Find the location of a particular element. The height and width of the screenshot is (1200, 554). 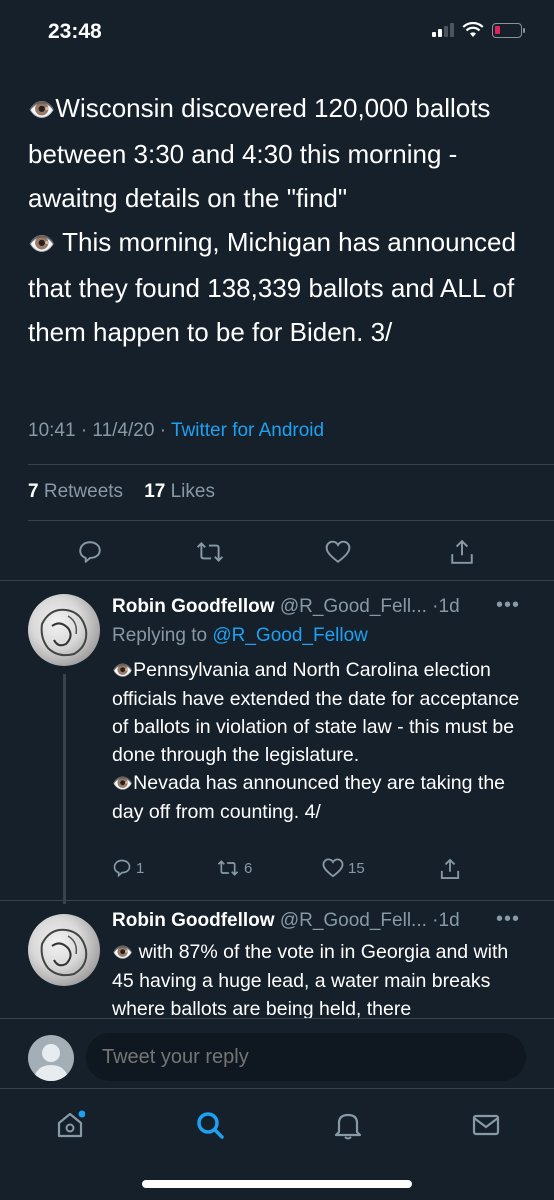

tweet-source-link: Twitter for Android is located at coordinates (247, 430).